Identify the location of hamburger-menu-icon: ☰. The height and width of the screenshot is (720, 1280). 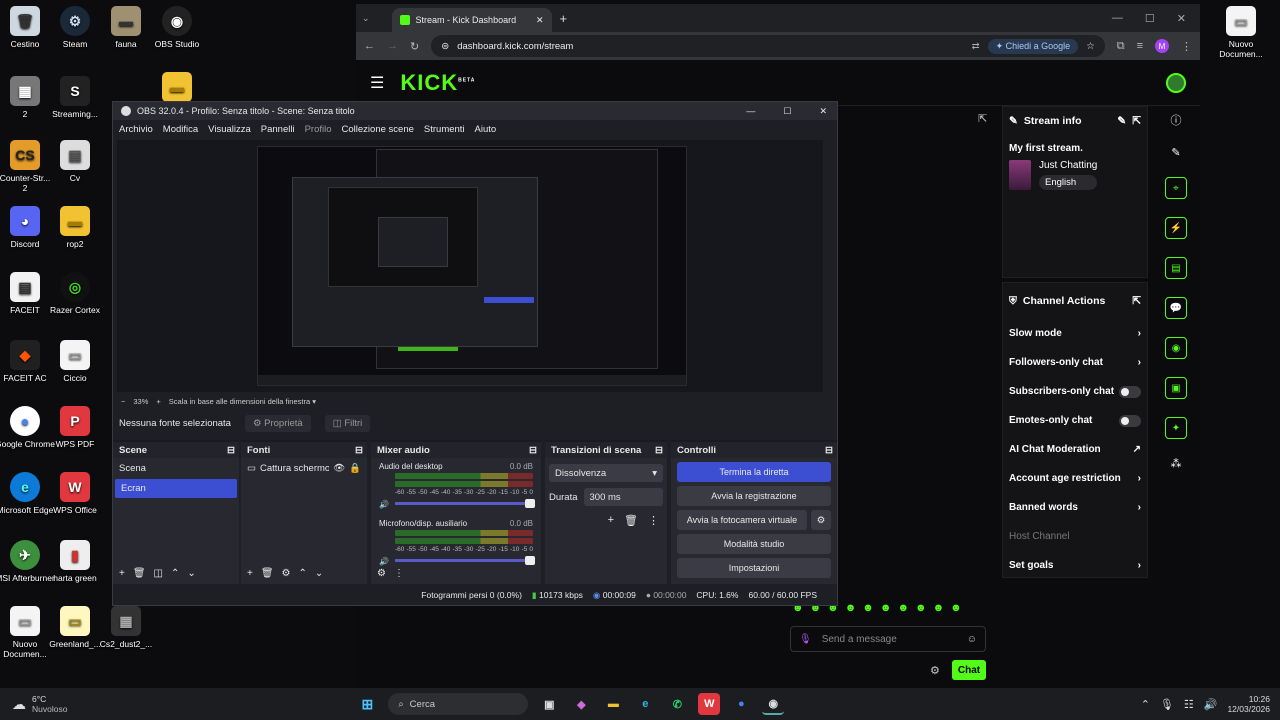
(377, 83).